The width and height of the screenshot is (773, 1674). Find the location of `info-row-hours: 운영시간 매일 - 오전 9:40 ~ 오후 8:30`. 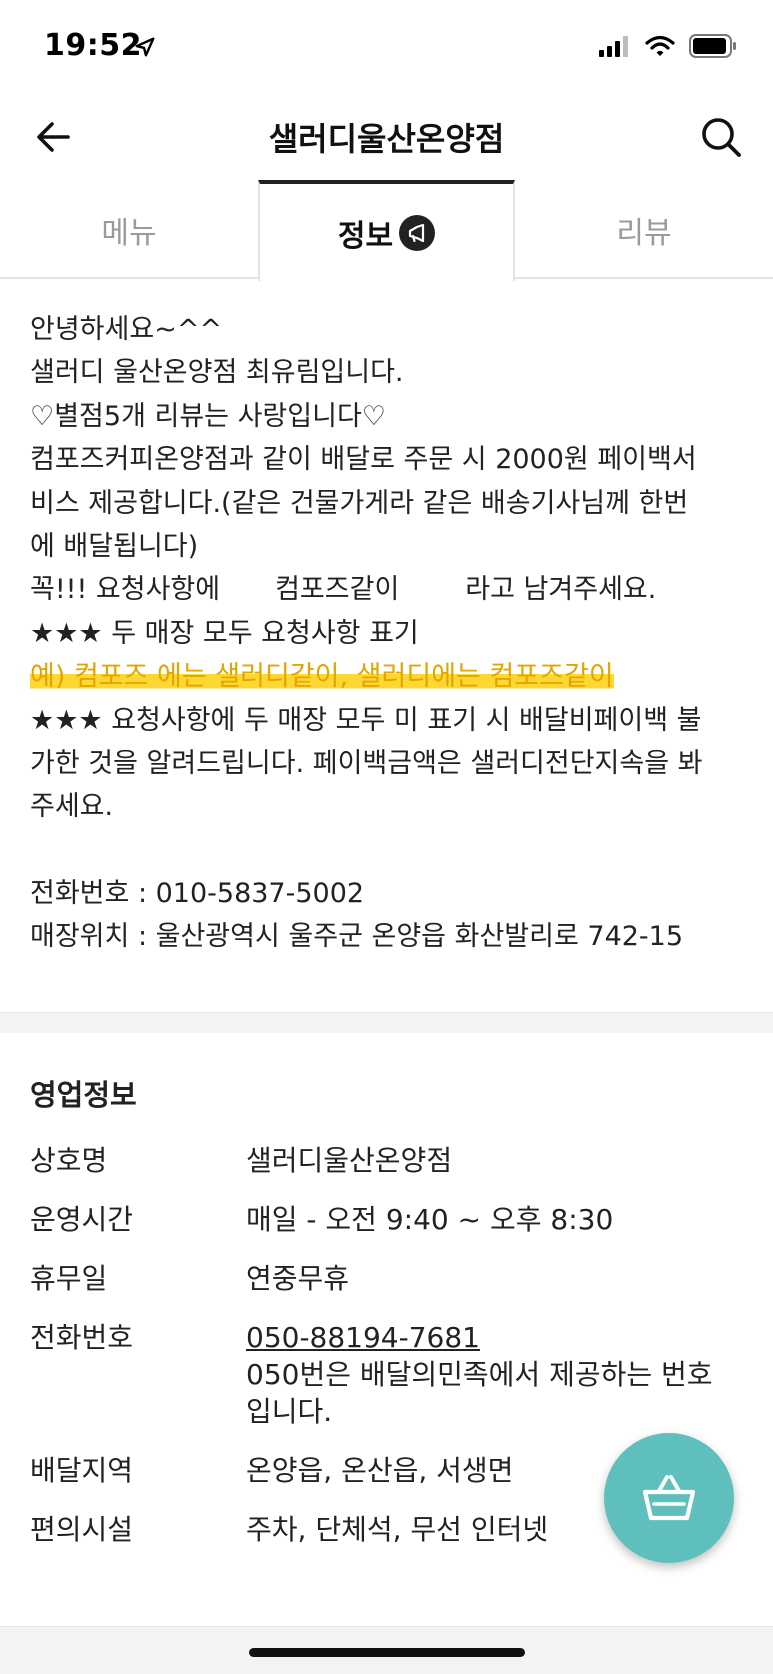

info-row-hours: 운영시간 매일 - 오전 9:40 ~ 오후 8:30 is located at coordinates (390, 1219).